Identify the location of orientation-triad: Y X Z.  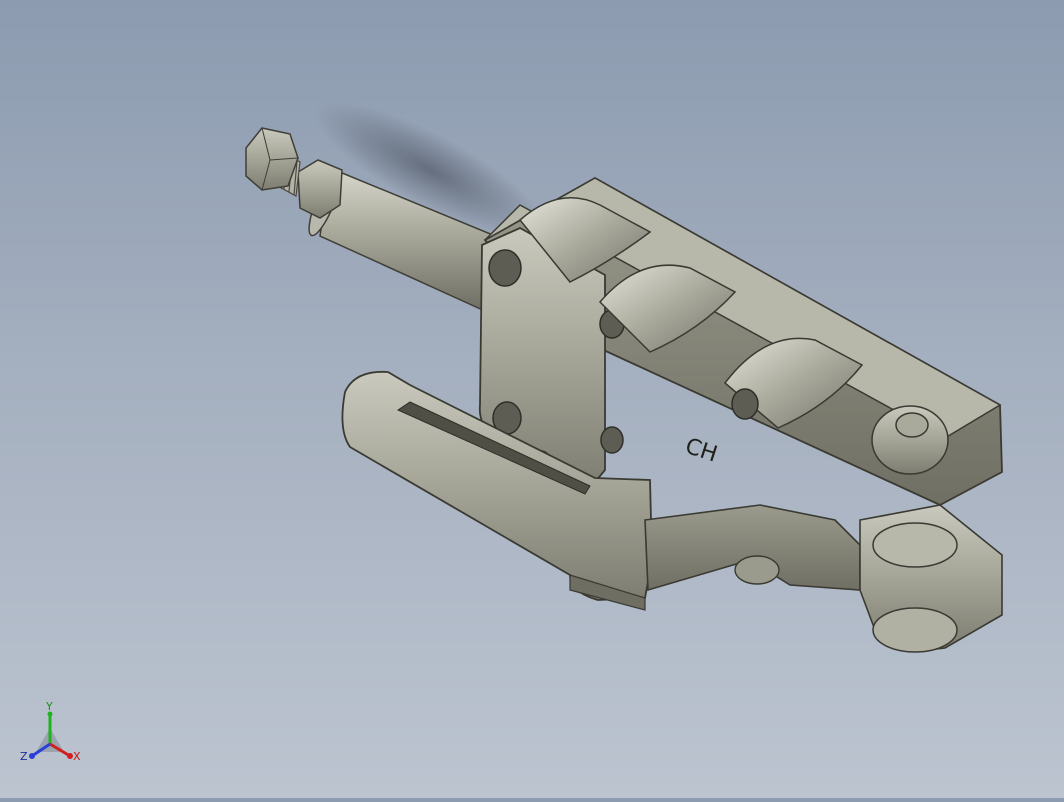
(52, 736).